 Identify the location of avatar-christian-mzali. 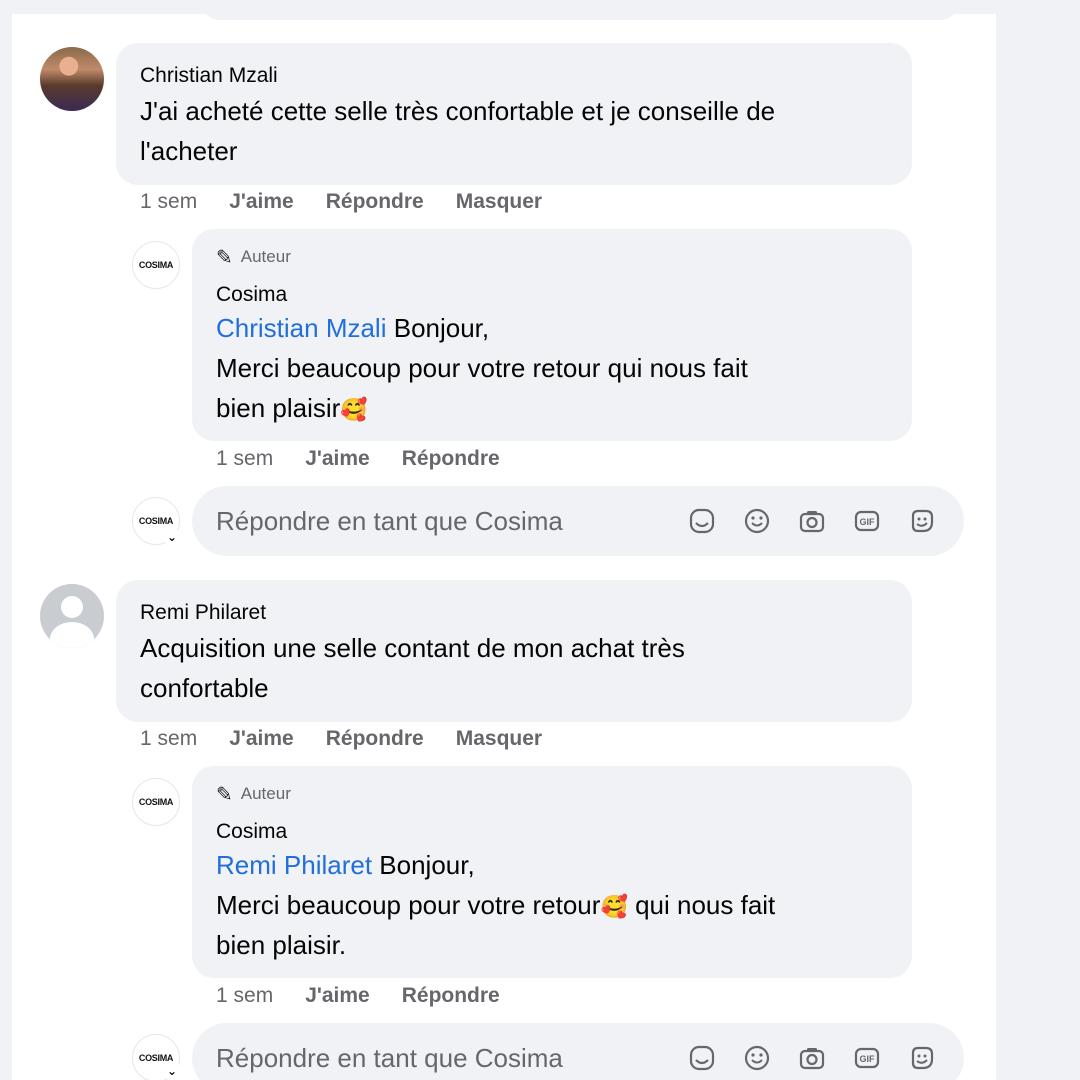
(72, 79).